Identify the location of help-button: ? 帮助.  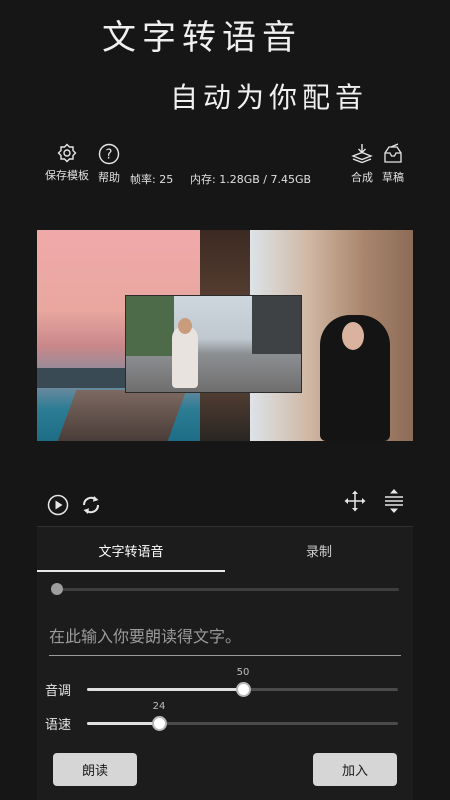
(109, 164).